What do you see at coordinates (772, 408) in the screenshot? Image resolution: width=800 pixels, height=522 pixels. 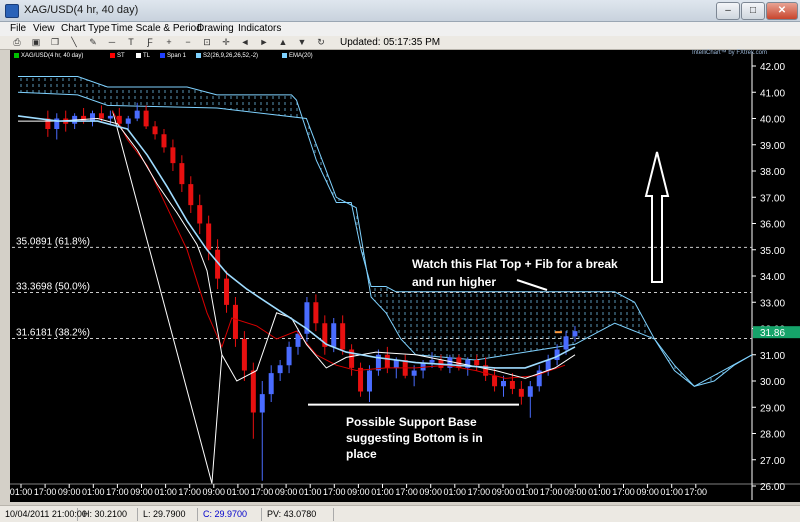 I see `y-tick-label: 29.00` at bounding box center [772, 408].